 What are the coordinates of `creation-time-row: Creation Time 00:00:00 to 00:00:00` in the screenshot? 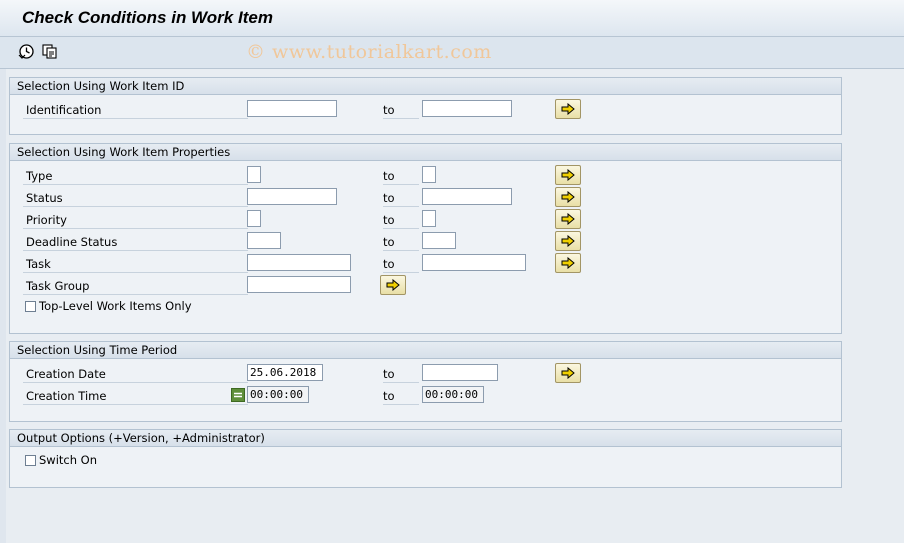 It's located at (425, 395).